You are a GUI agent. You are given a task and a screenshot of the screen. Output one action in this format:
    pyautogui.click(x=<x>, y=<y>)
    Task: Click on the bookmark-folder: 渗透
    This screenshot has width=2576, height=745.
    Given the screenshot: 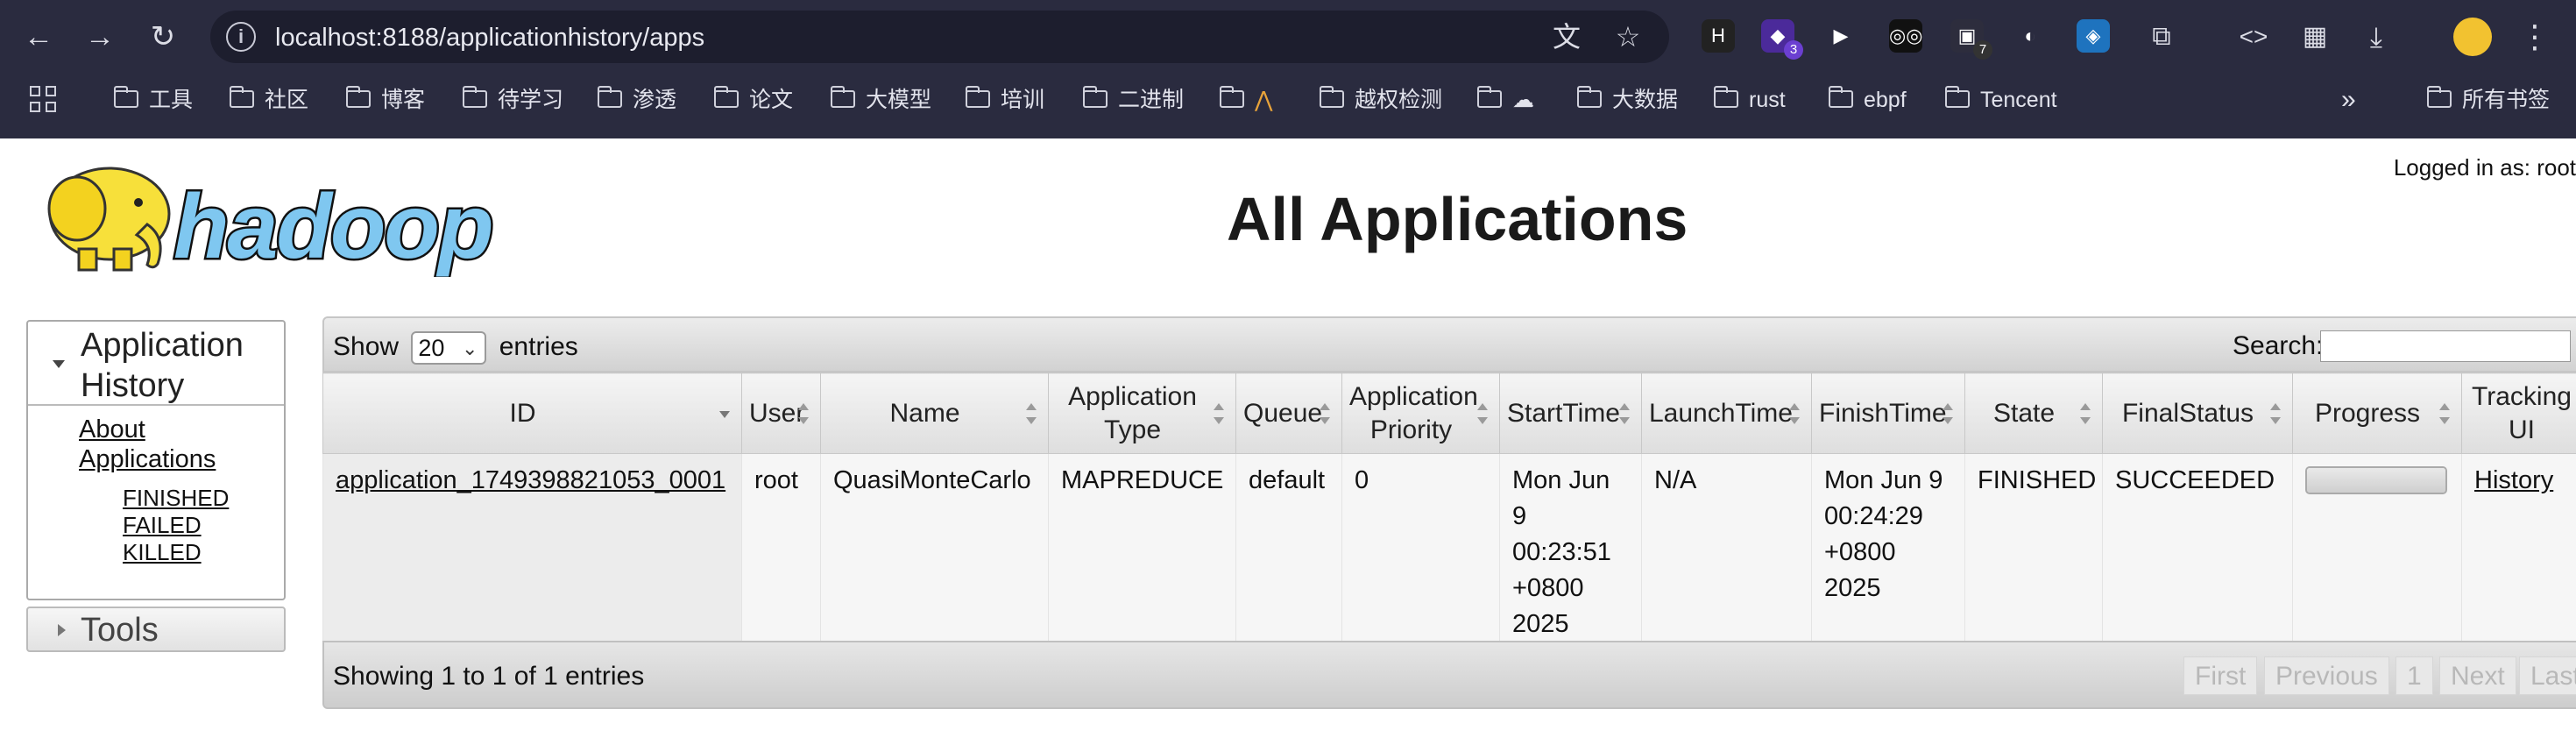 What is the action you would take?
    pyautogui.click(x=637, y=100)
    